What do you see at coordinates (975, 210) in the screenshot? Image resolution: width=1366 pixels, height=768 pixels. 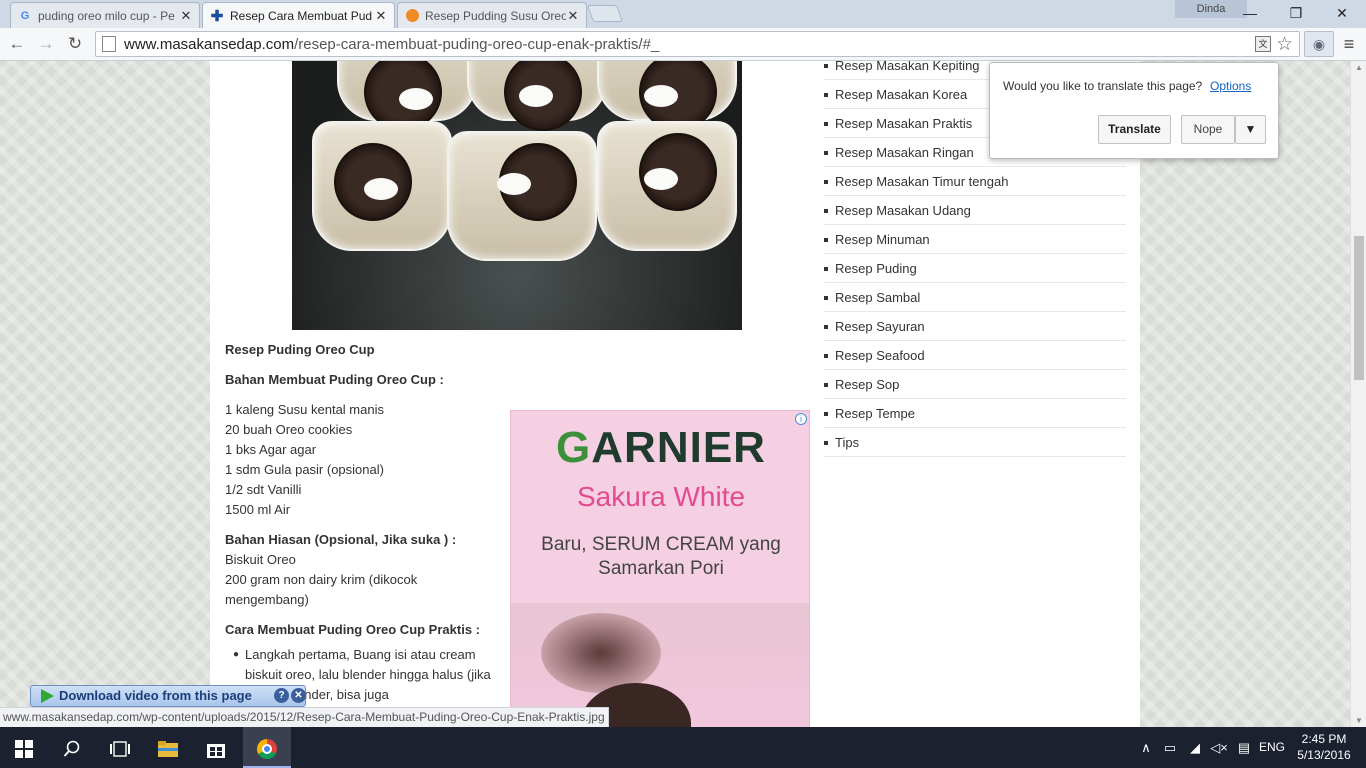 I see `category-link: Resep Masakan Udang` at bounding box center [975, 210].